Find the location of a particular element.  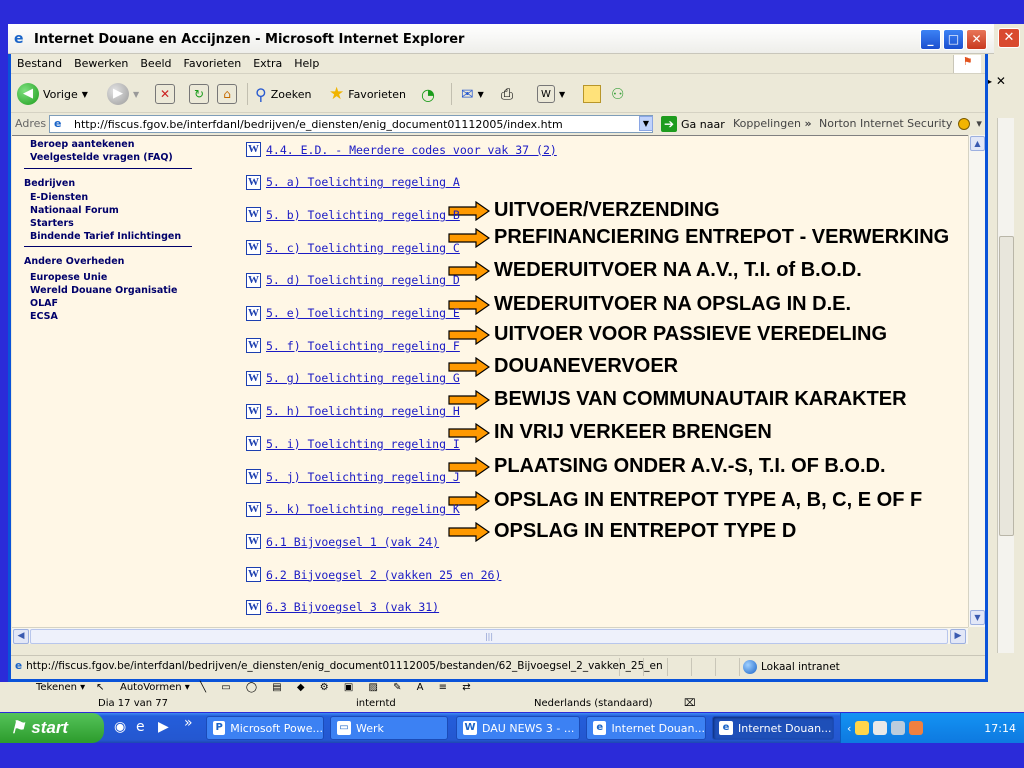

document-link: 5. k) Toelichting regeling K is located at coordinates (363, 509).